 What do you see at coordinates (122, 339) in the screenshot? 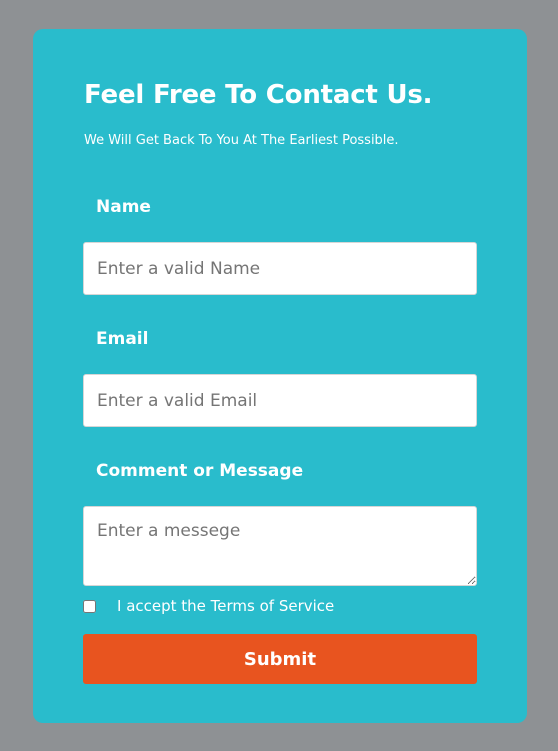
I see `email-label: Email` at bounding box center [122, 339].